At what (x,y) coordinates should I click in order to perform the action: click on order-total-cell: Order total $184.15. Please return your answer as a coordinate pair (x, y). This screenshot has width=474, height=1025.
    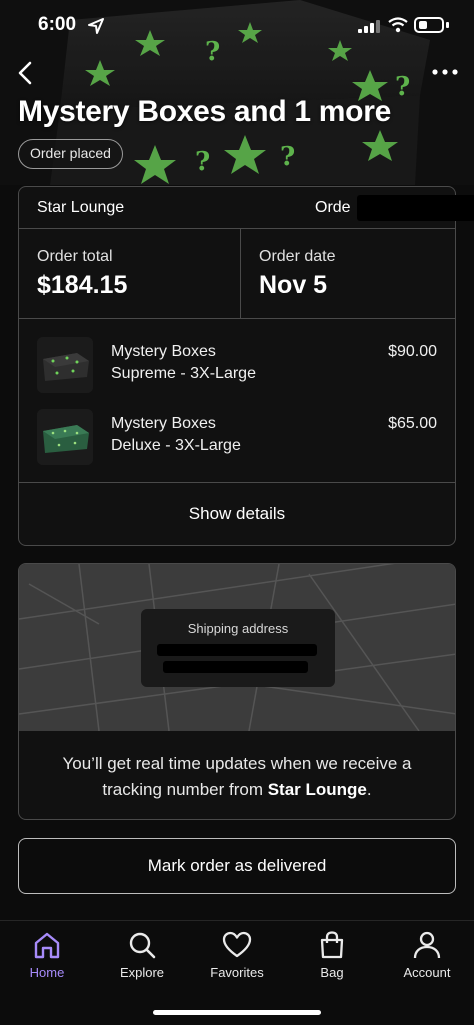
    Looking at the image, I should click on (130, 273).